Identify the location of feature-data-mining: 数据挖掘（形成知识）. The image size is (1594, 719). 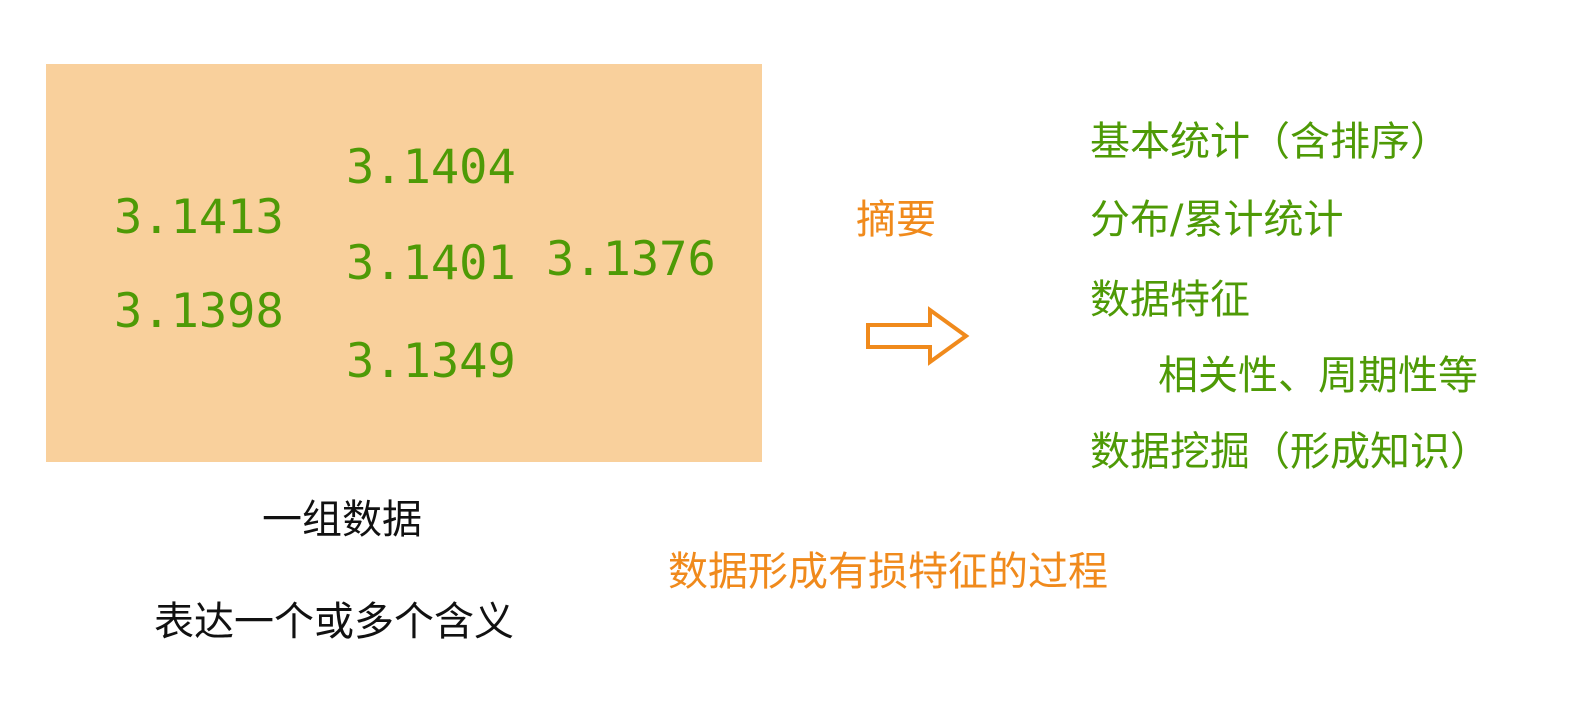
(1290, 452).